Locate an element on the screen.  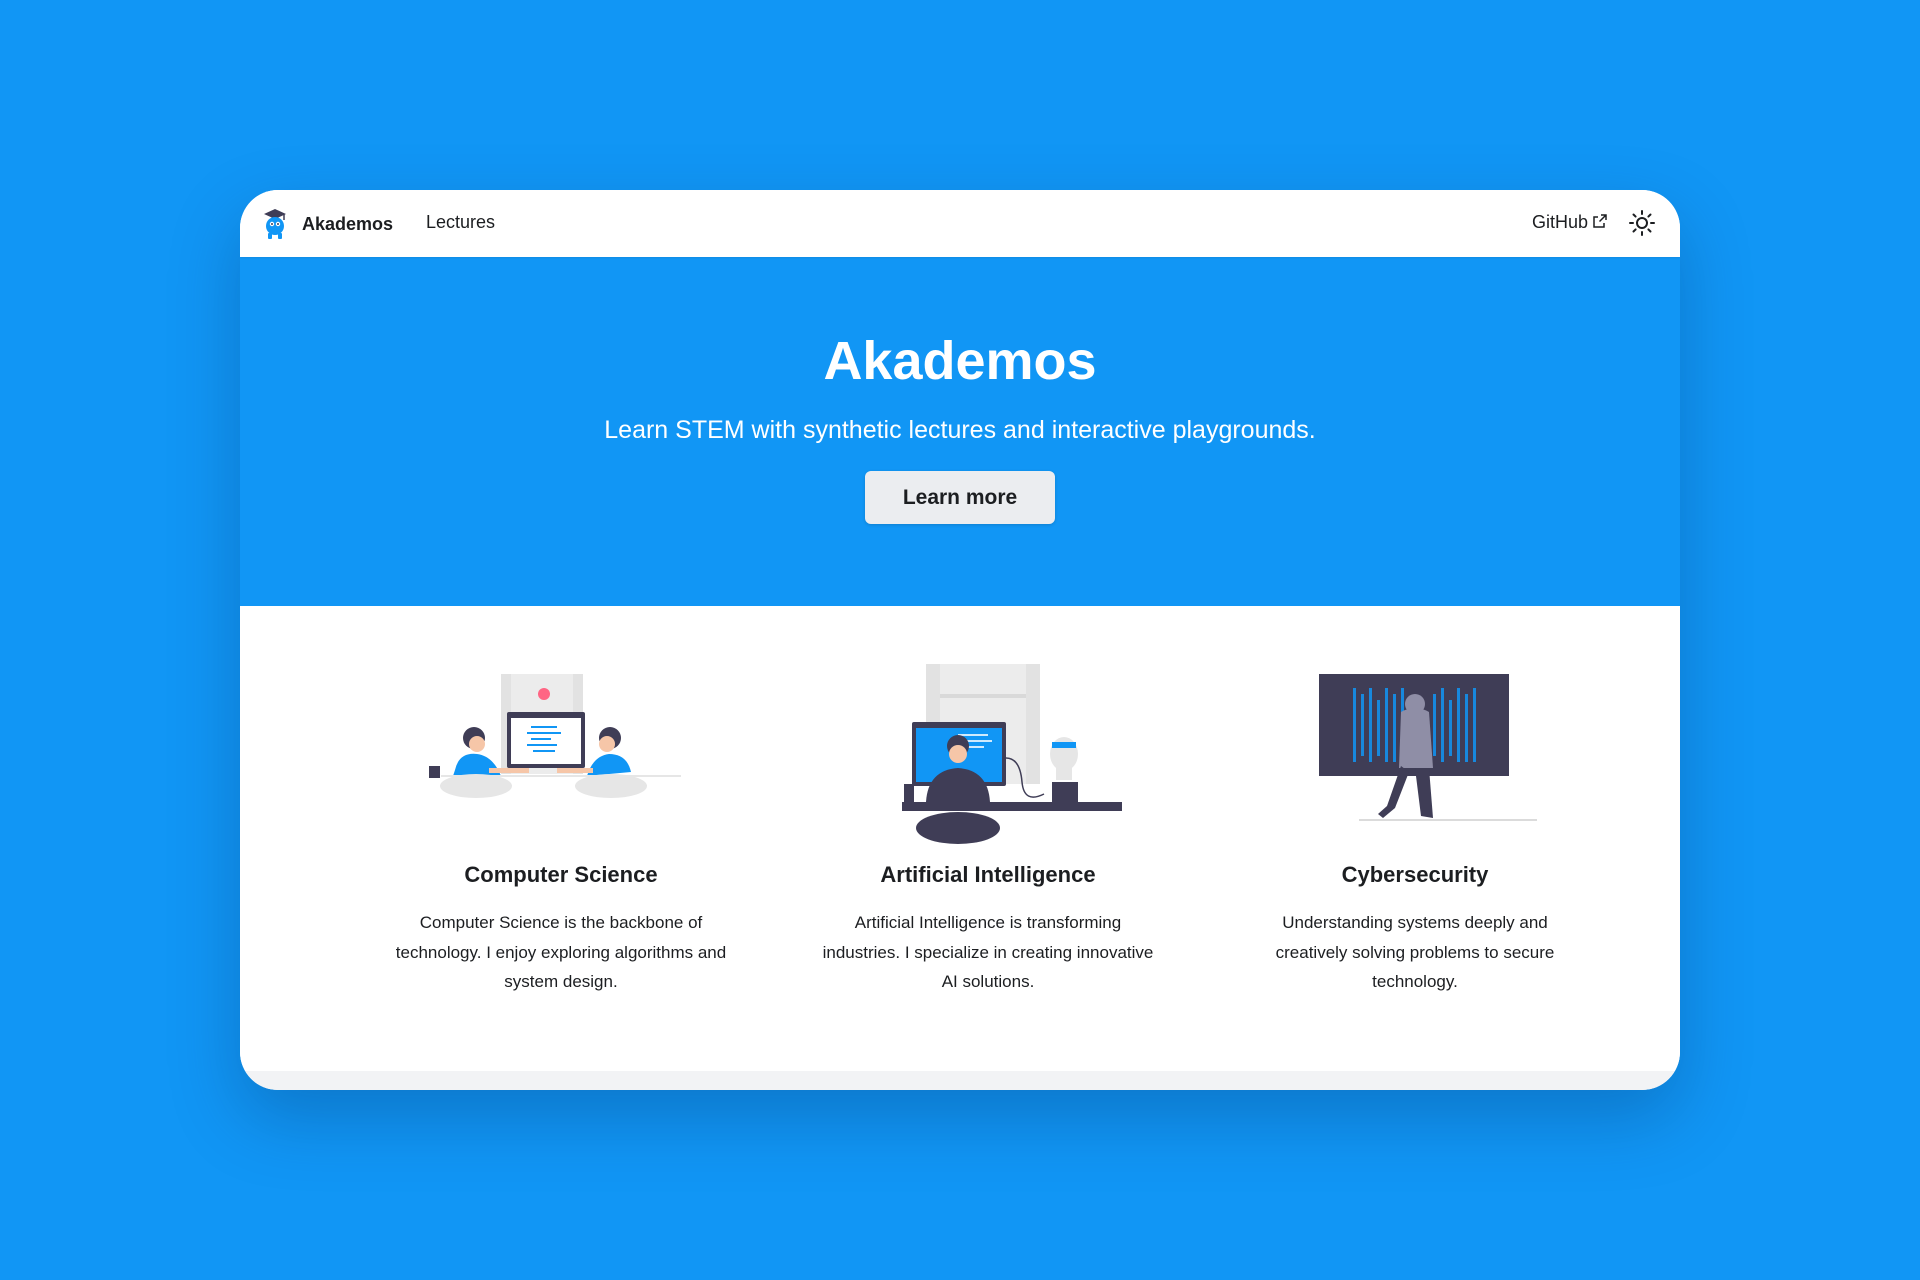
hooded-hacker-illustration is located at coordinates (1428, 747).